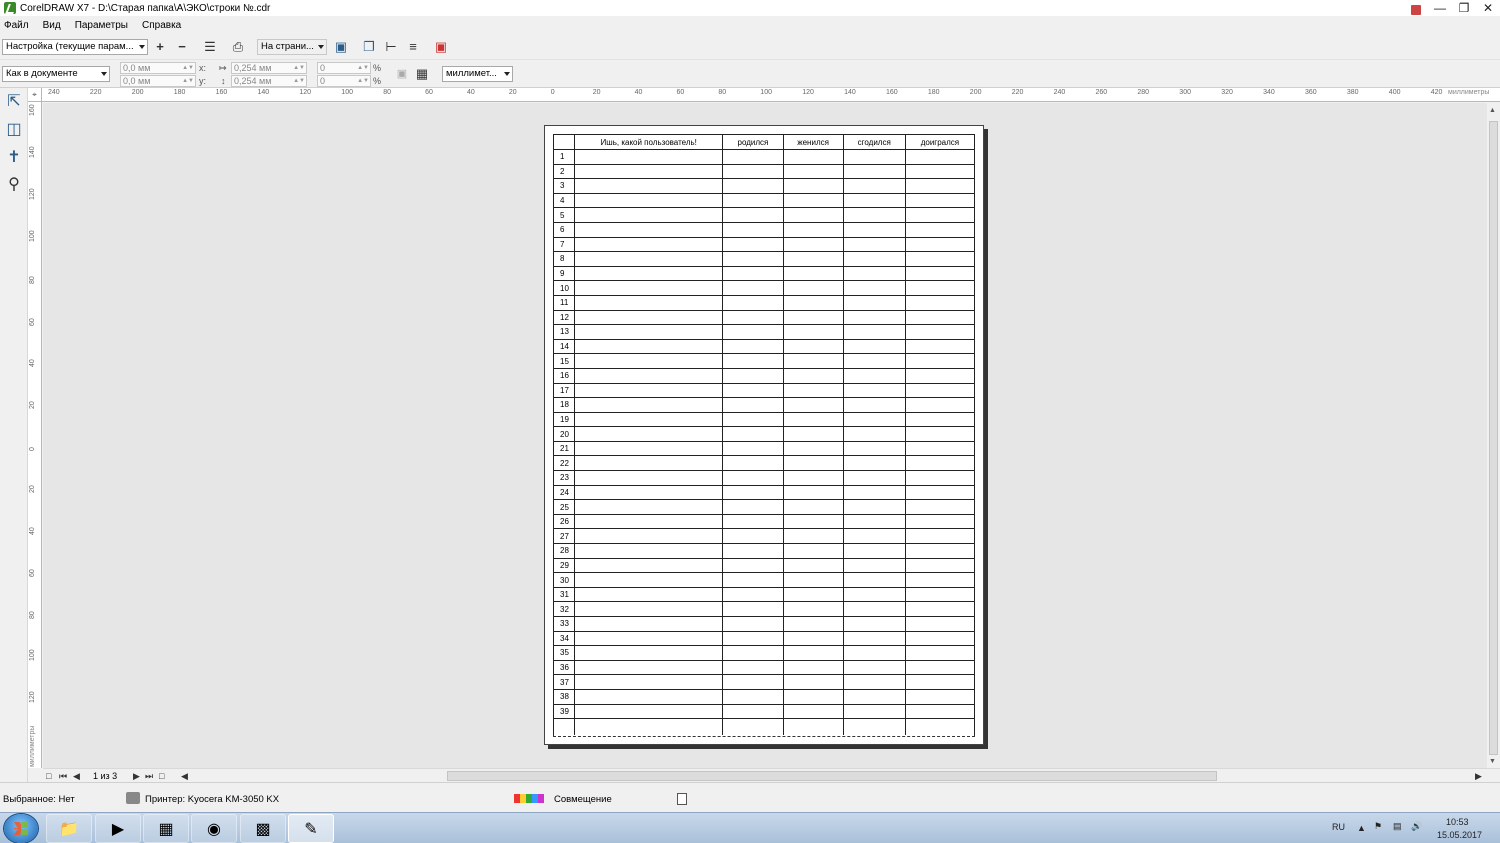 This screenshot has height=843, width=1500. I want to click on menu-options: Параметры, so click(101, 25).